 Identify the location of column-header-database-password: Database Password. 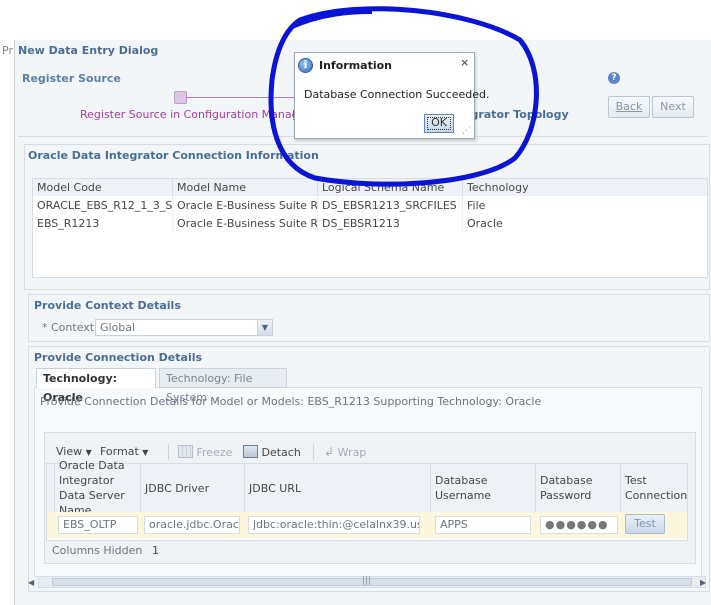
(578, 488).